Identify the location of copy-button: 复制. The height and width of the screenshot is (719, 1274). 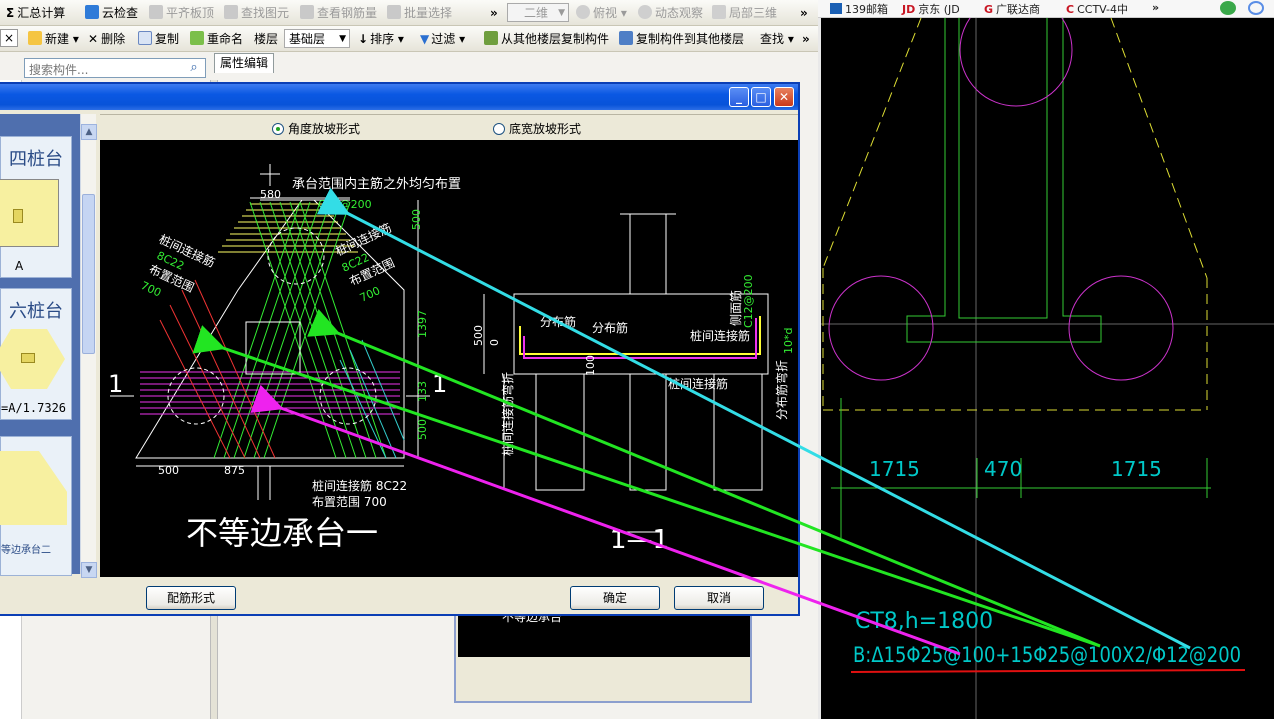
(158, 39).